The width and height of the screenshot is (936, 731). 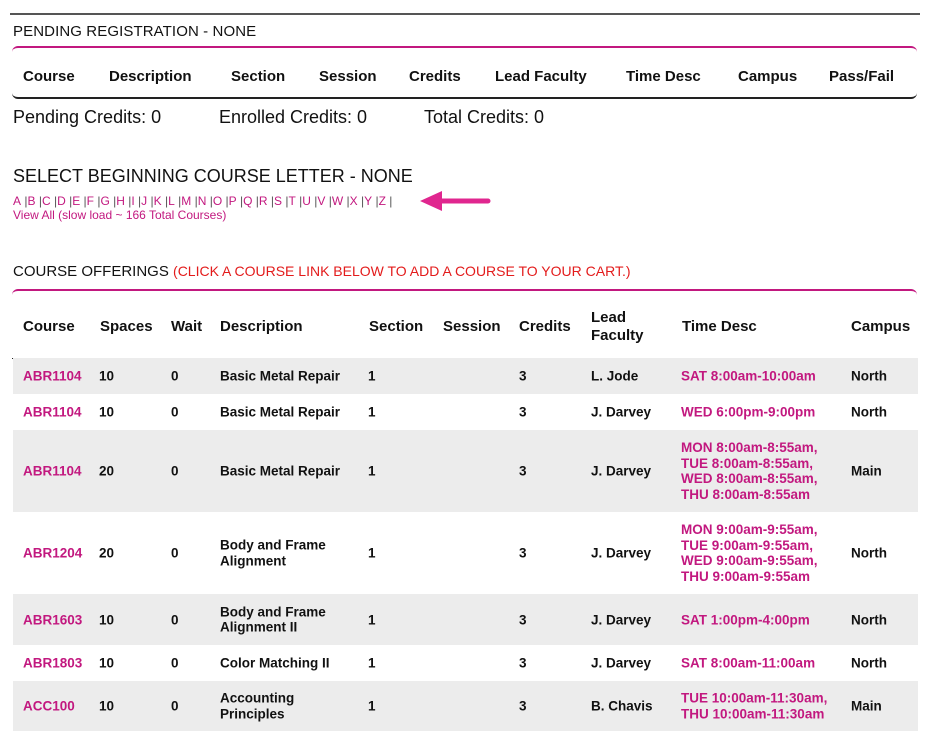 I want to click on letter-link-u: U, so click(x=306, y=201).